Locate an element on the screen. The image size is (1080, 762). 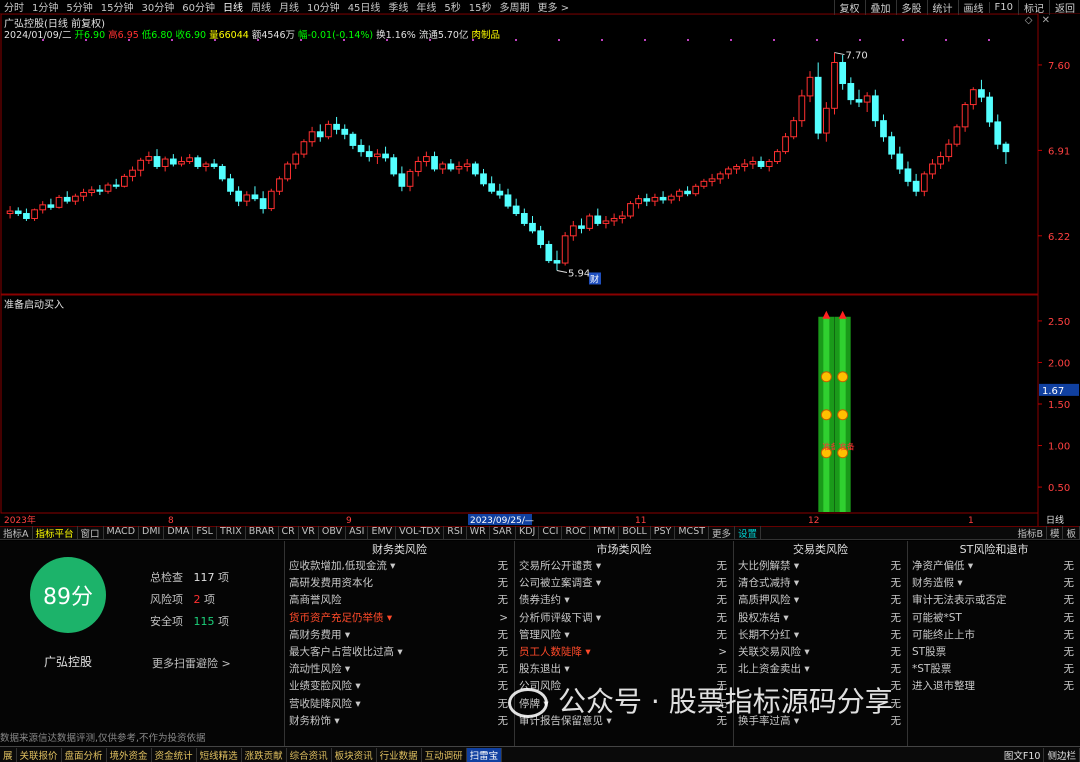
risk-row: 可能被*ST 无 is located at coordinates (994, 618).